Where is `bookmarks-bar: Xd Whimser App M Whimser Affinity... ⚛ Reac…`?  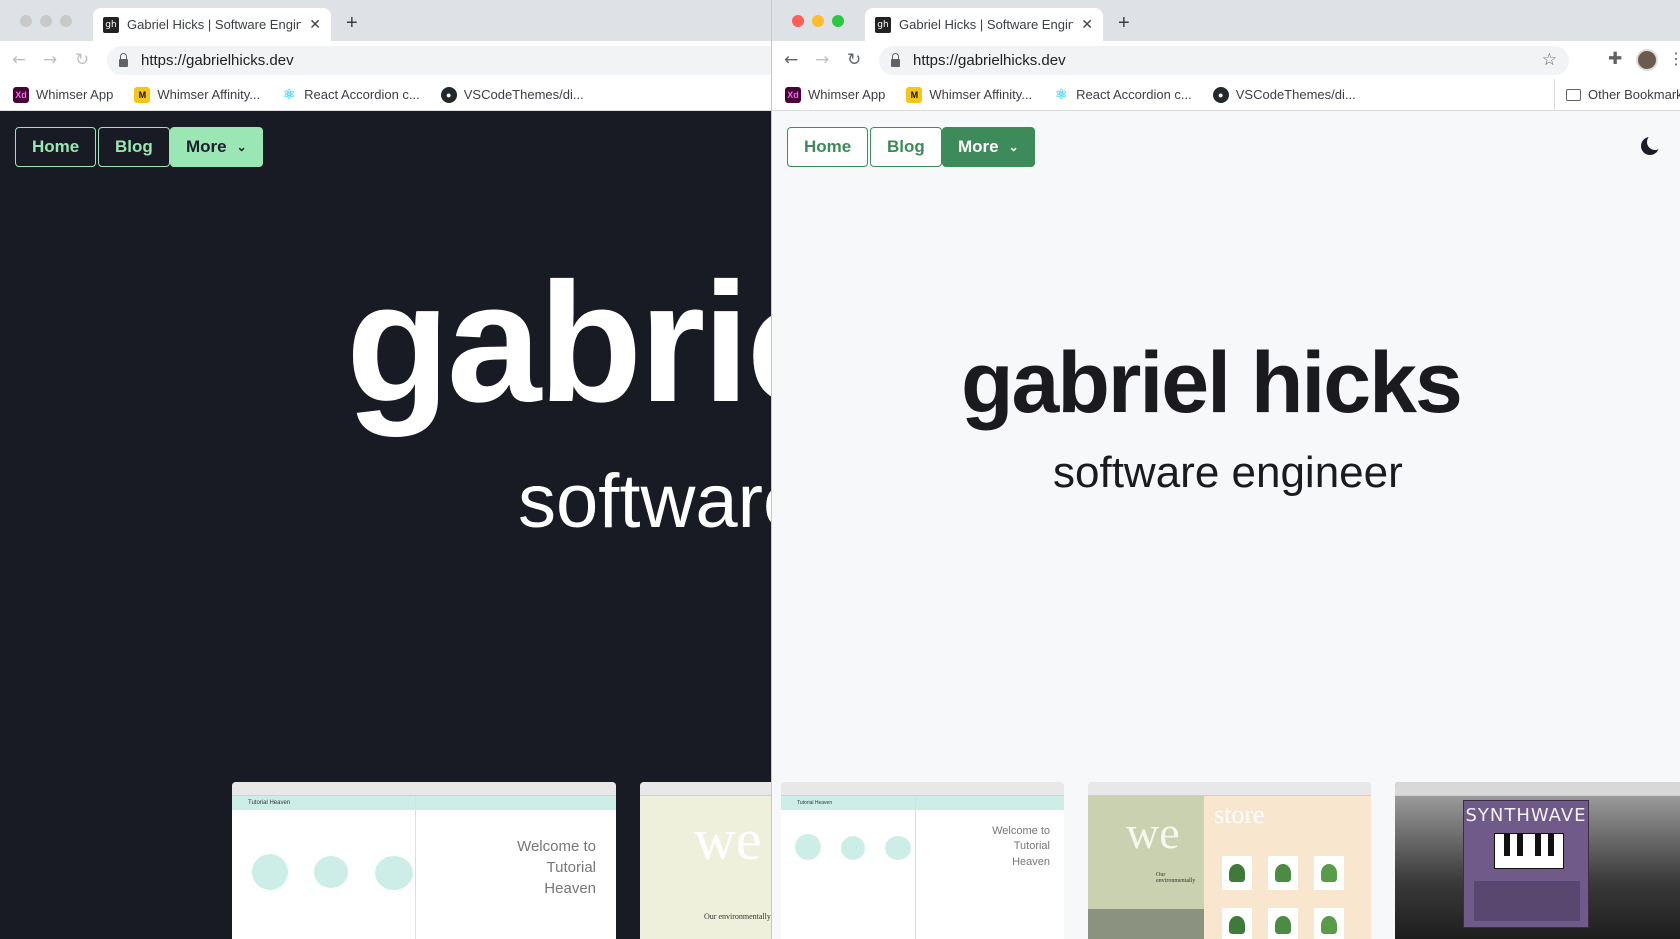 bookmarks-bar: Xd Whimser App M Whimser Affinity... ⚛ Reac… is located at coordinates (1226, 95).